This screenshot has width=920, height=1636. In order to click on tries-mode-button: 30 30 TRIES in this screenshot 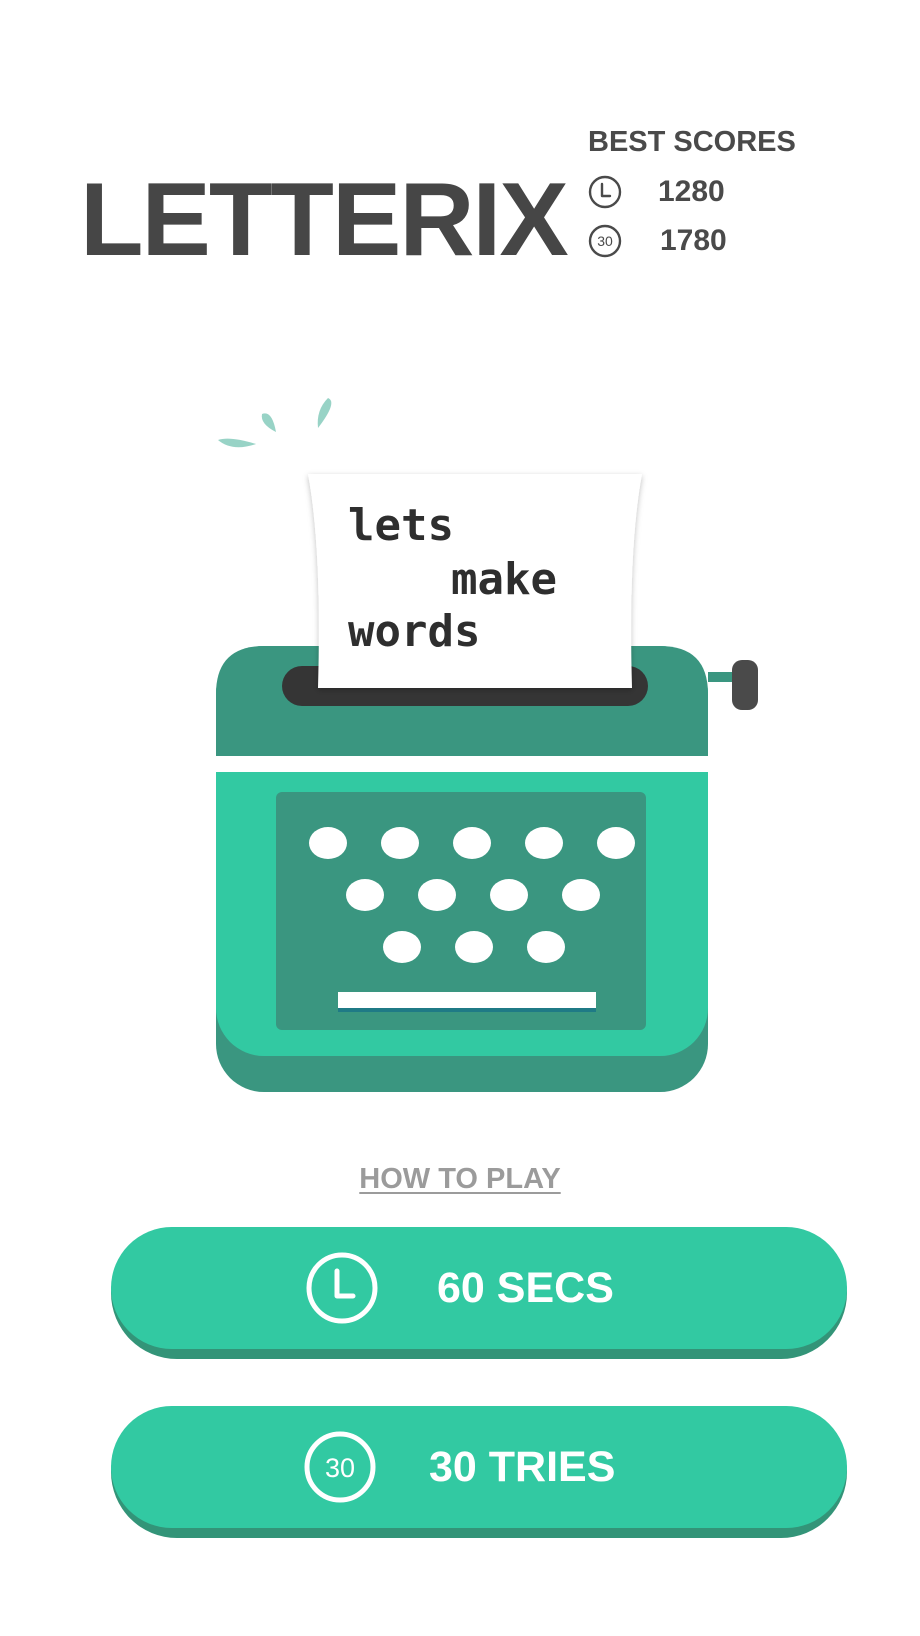, I will do `click(479, 1472)`.